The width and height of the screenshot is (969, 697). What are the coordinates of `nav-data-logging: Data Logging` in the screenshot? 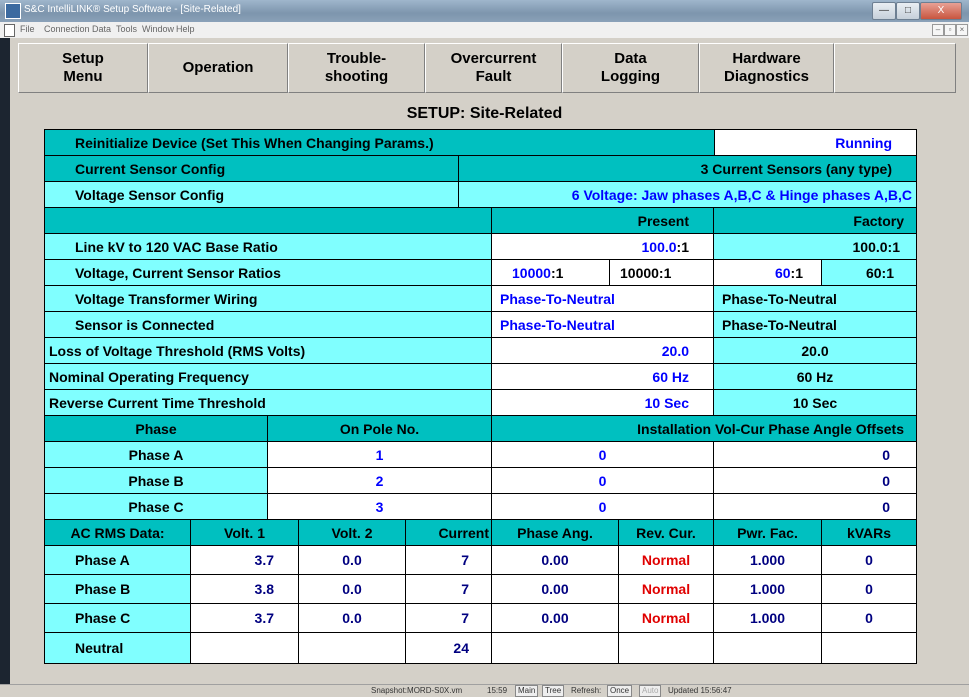 It's located at (630, 68).